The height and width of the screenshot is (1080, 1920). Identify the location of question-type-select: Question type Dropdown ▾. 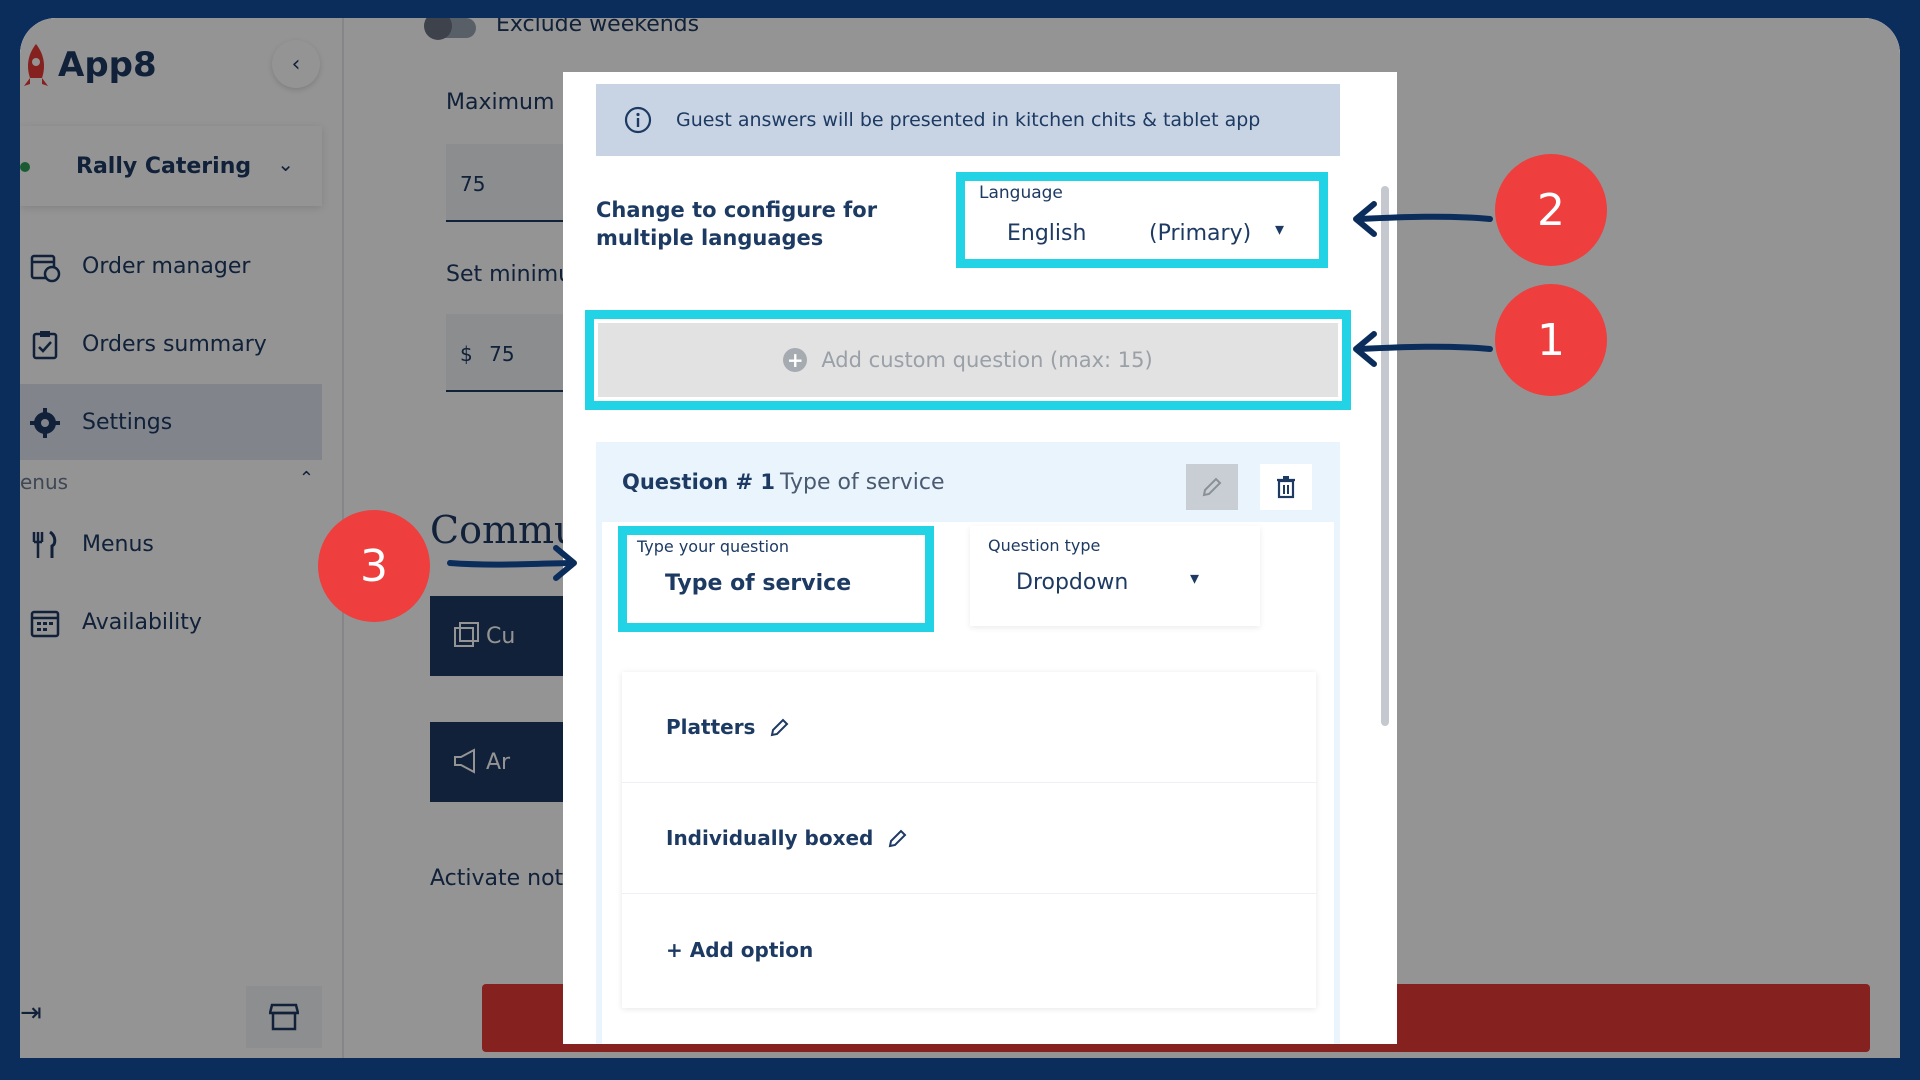
(1115, 576).